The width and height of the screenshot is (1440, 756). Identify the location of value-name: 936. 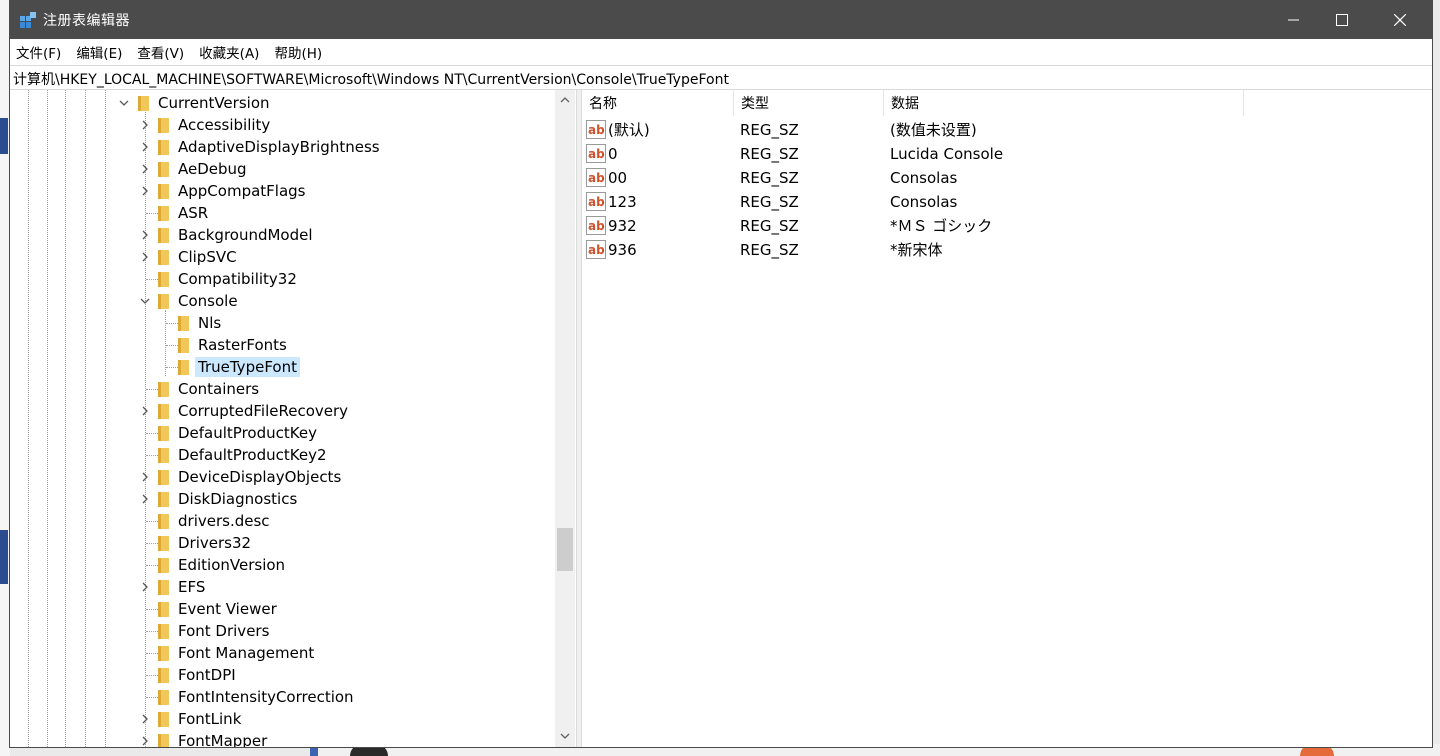
(622, 250).